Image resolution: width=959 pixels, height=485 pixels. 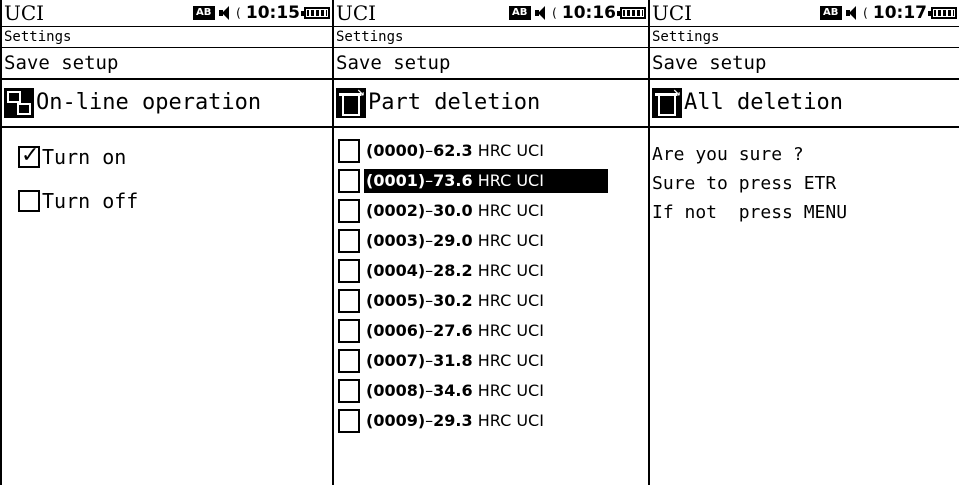 I want to click on record-row: (0007)–31.8 HRC UCI, so click(x=491, y=361).